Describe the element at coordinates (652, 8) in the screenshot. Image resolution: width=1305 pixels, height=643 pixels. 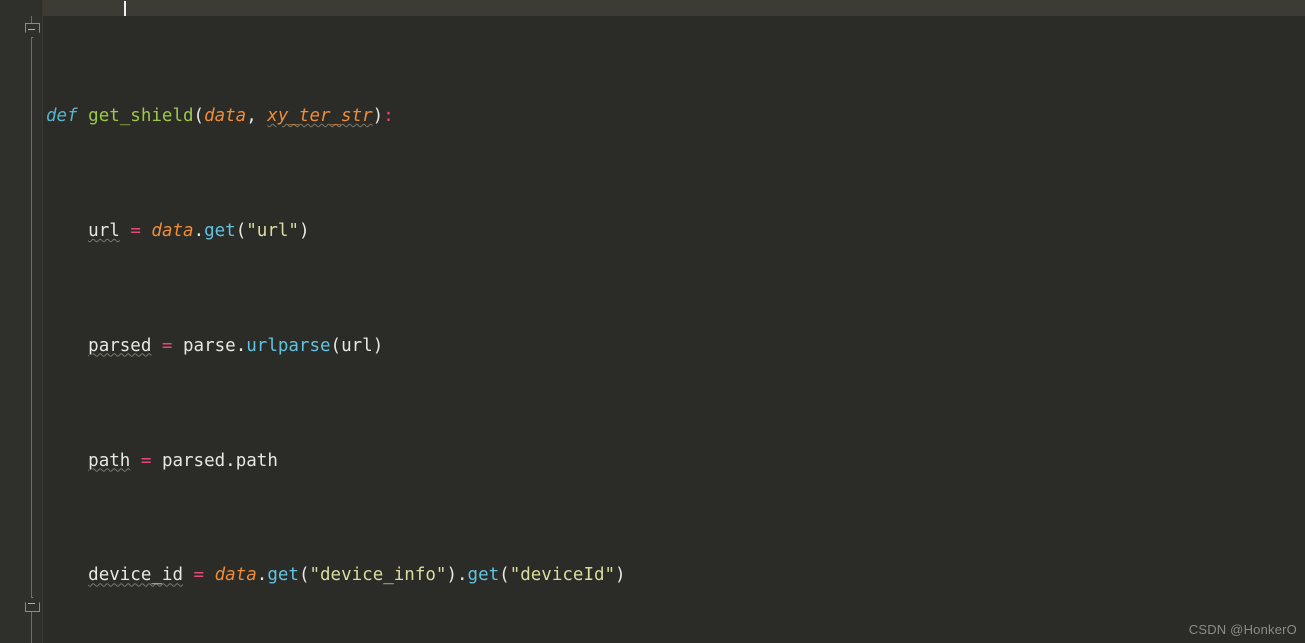
I see `current-line-highlight` at that location.